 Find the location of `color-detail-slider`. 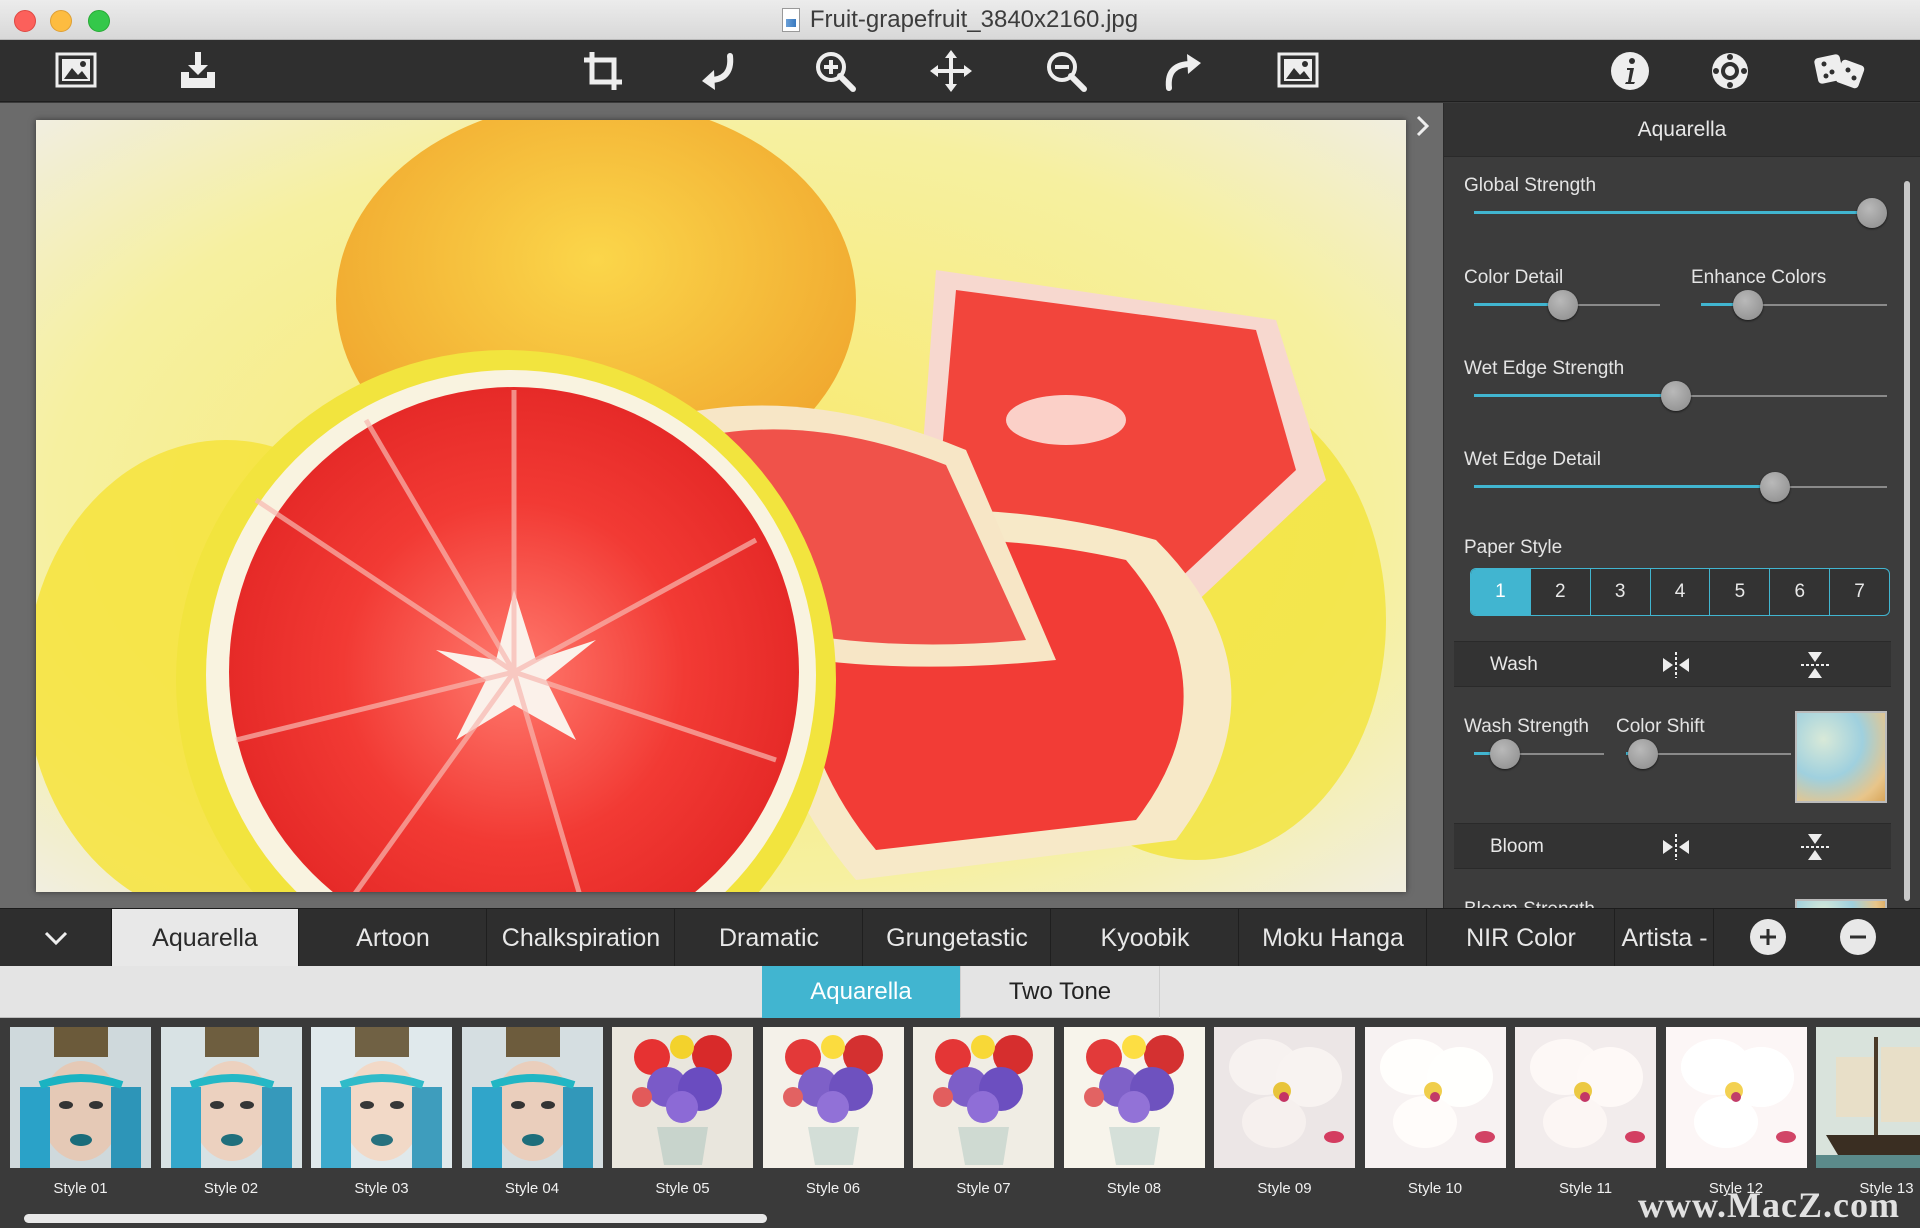

color-detail-slider is located at coordinates (1567, 305).